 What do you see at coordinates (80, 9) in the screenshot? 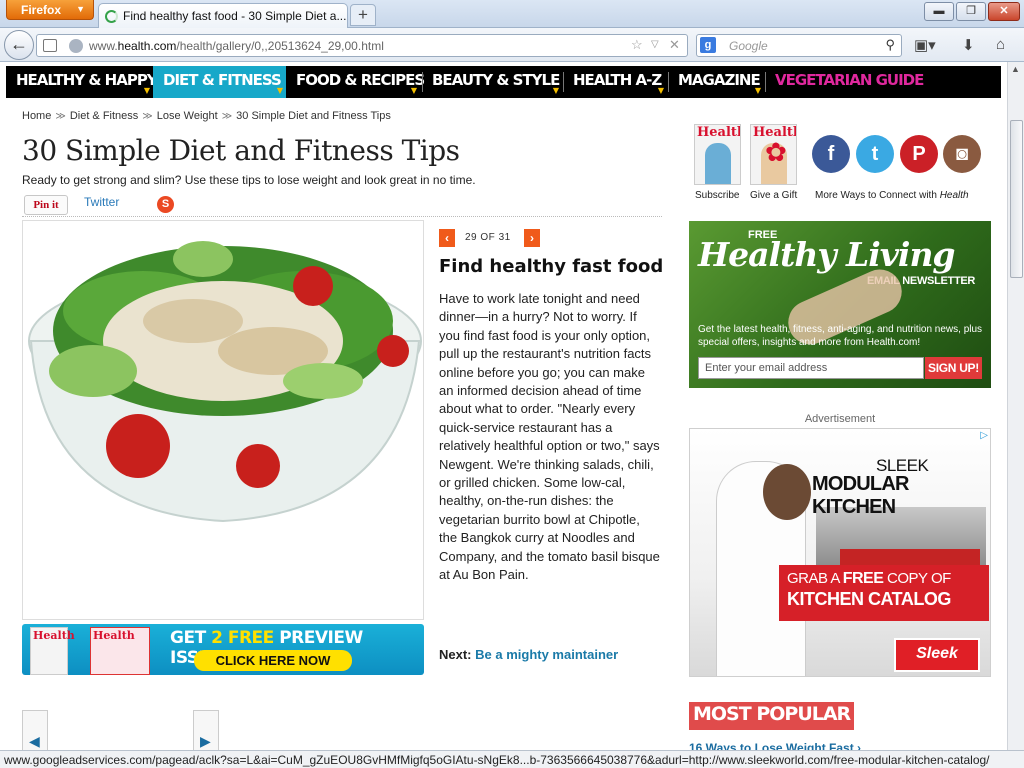
I see `chevron-down-icon: ▼` at bounding box center [80, 9].